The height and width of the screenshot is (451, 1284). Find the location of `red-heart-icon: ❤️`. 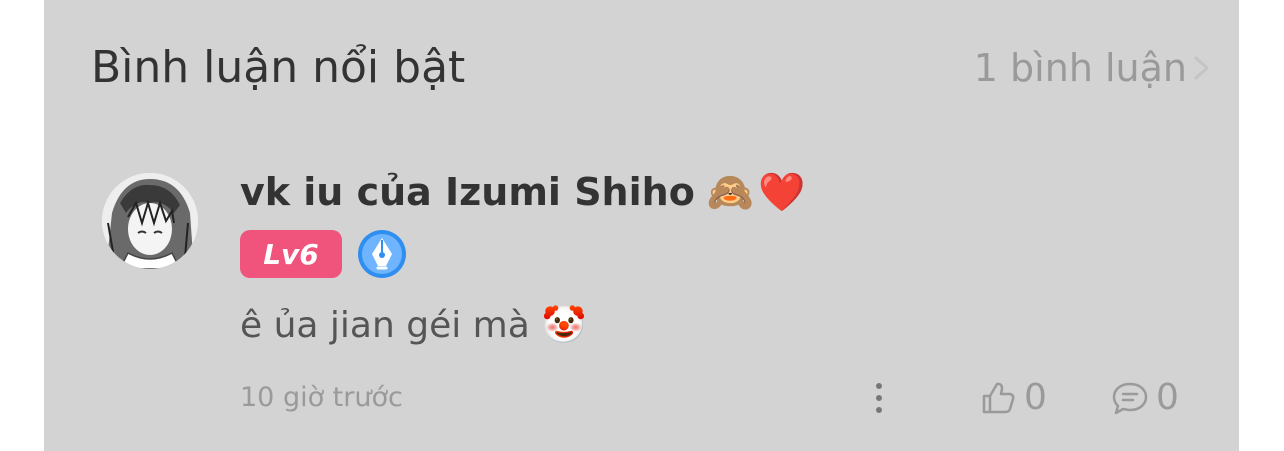

red-heart-icon: ❤️ is located at coordinates (782, 192).